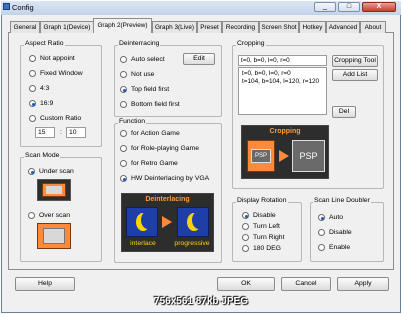 This screenshot has height=314, width=402. Describe the element at coordinates (25, 27) in the screenshot. I see `tab-general: General` at that location.